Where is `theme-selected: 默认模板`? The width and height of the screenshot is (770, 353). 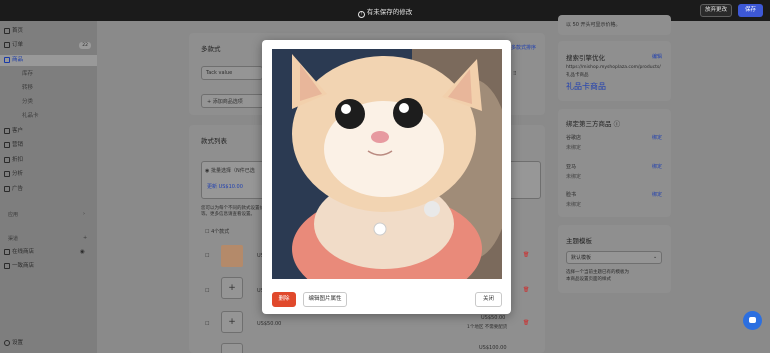 theme-selected: 默认模板 is located at coordinates (581, 258).